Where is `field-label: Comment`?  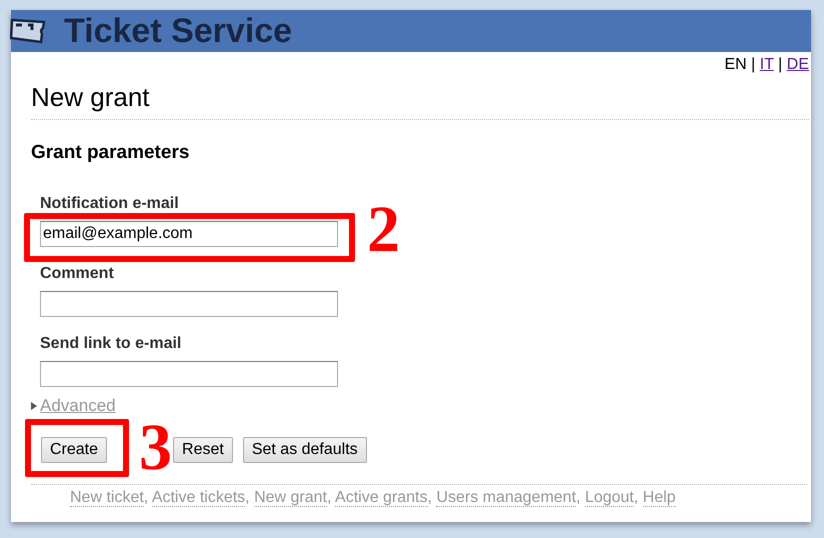 field-label: Comment is located at coordinates (77, 273).